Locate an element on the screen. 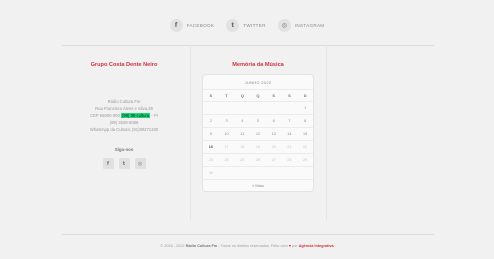  follow-icons: f t ◎ is located at coordinates (124, 163).